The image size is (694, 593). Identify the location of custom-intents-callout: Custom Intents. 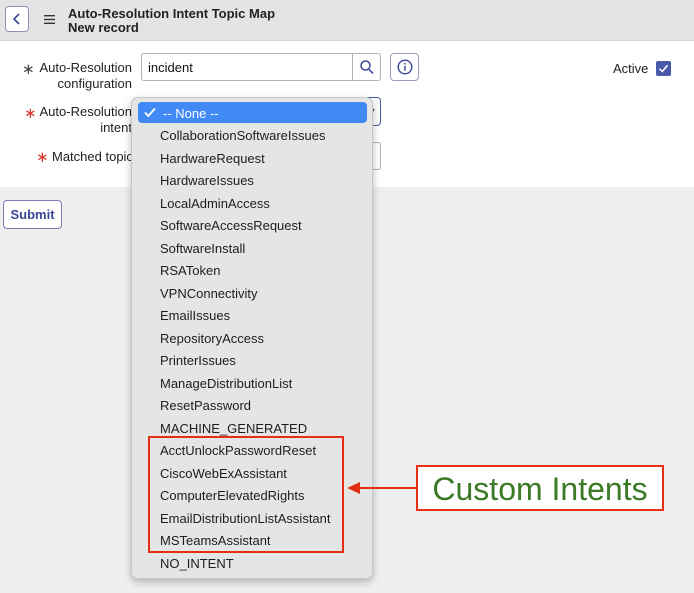
(540, 488).